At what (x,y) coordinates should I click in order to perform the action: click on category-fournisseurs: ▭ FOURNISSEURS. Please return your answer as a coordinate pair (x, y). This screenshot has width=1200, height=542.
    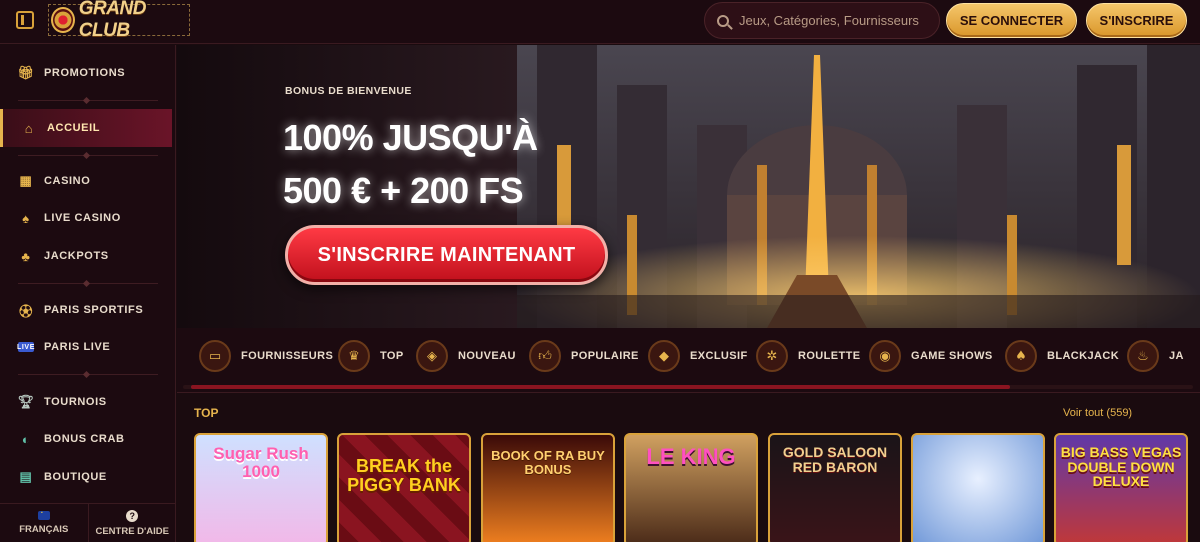
    Looking at the image, I should click on (266, 356).